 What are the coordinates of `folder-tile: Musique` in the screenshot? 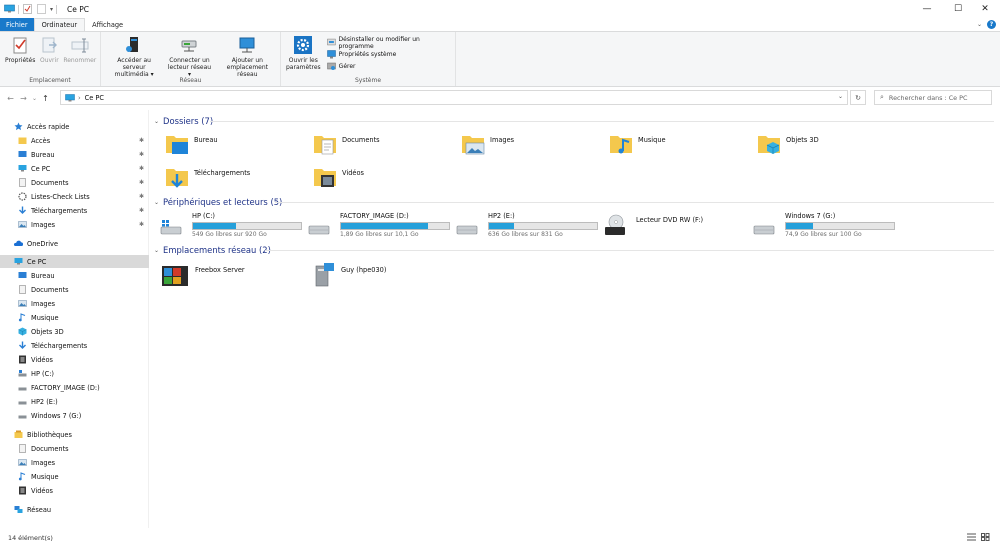 It's located at (637, 144).